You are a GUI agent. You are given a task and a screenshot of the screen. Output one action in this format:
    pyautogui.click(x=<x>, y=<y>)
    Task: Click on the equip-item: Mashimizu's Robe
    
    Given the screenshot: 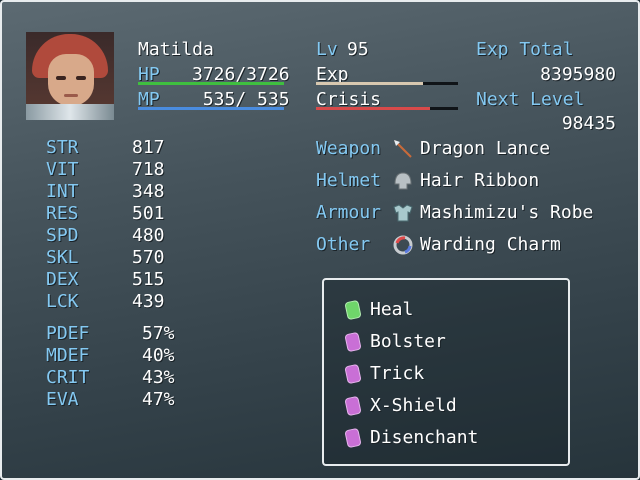 What is the action you would take?
    pyautogui.click(x=506, y=213)
    